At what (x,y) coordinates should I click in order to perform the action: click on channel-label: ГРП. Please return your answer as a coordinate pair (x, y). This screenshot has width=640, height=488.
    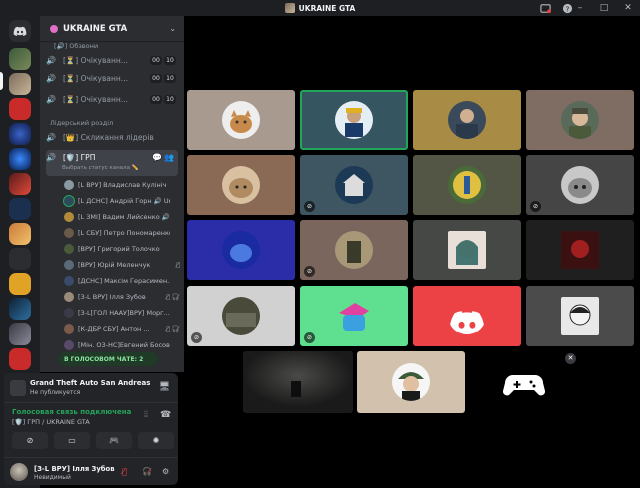
    Looking at the image, I should click on (88, 157).